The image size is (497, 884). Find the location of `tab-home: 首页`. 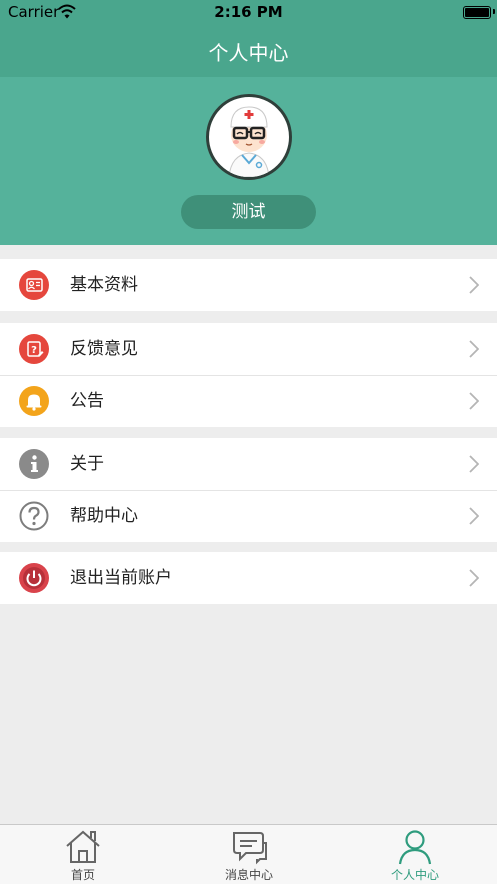

tab-home: 首页 is located at coordinates (83, 854).